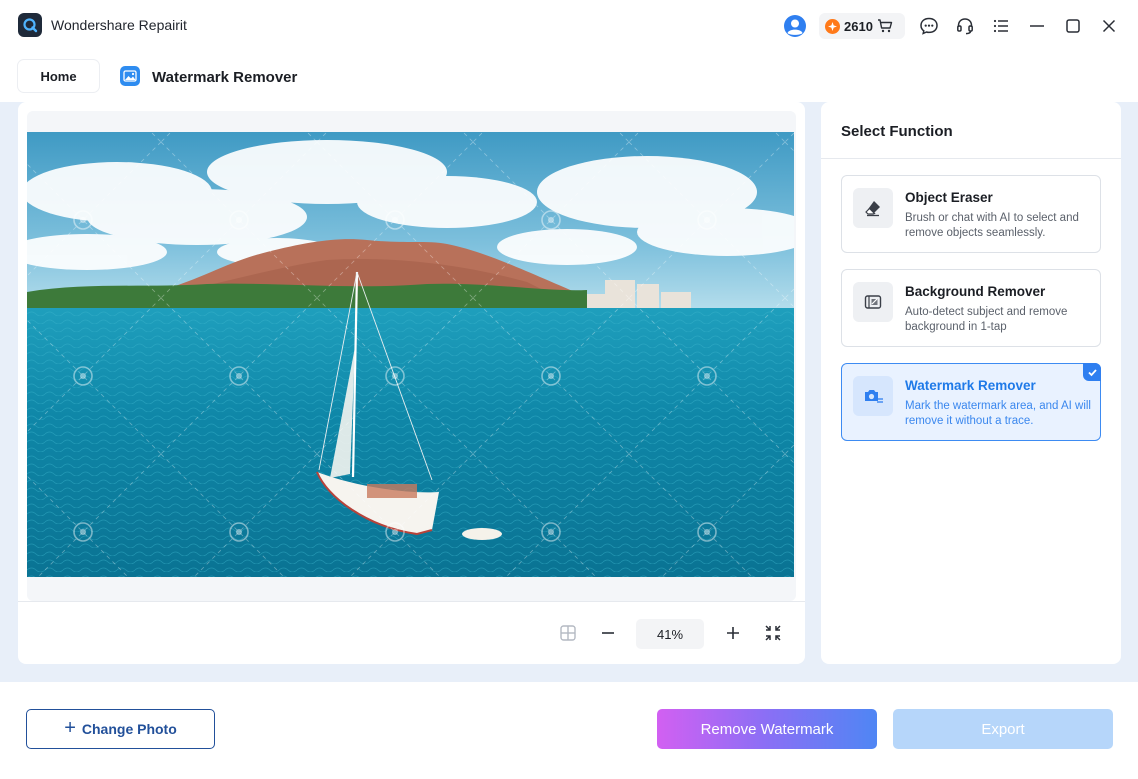 The height and width of the screenshot is (779, 1138). What do you see at coordinates (949, 197) in the screenshot?
I see `function-name: Object Eraser` at bounding box center [949, 197].